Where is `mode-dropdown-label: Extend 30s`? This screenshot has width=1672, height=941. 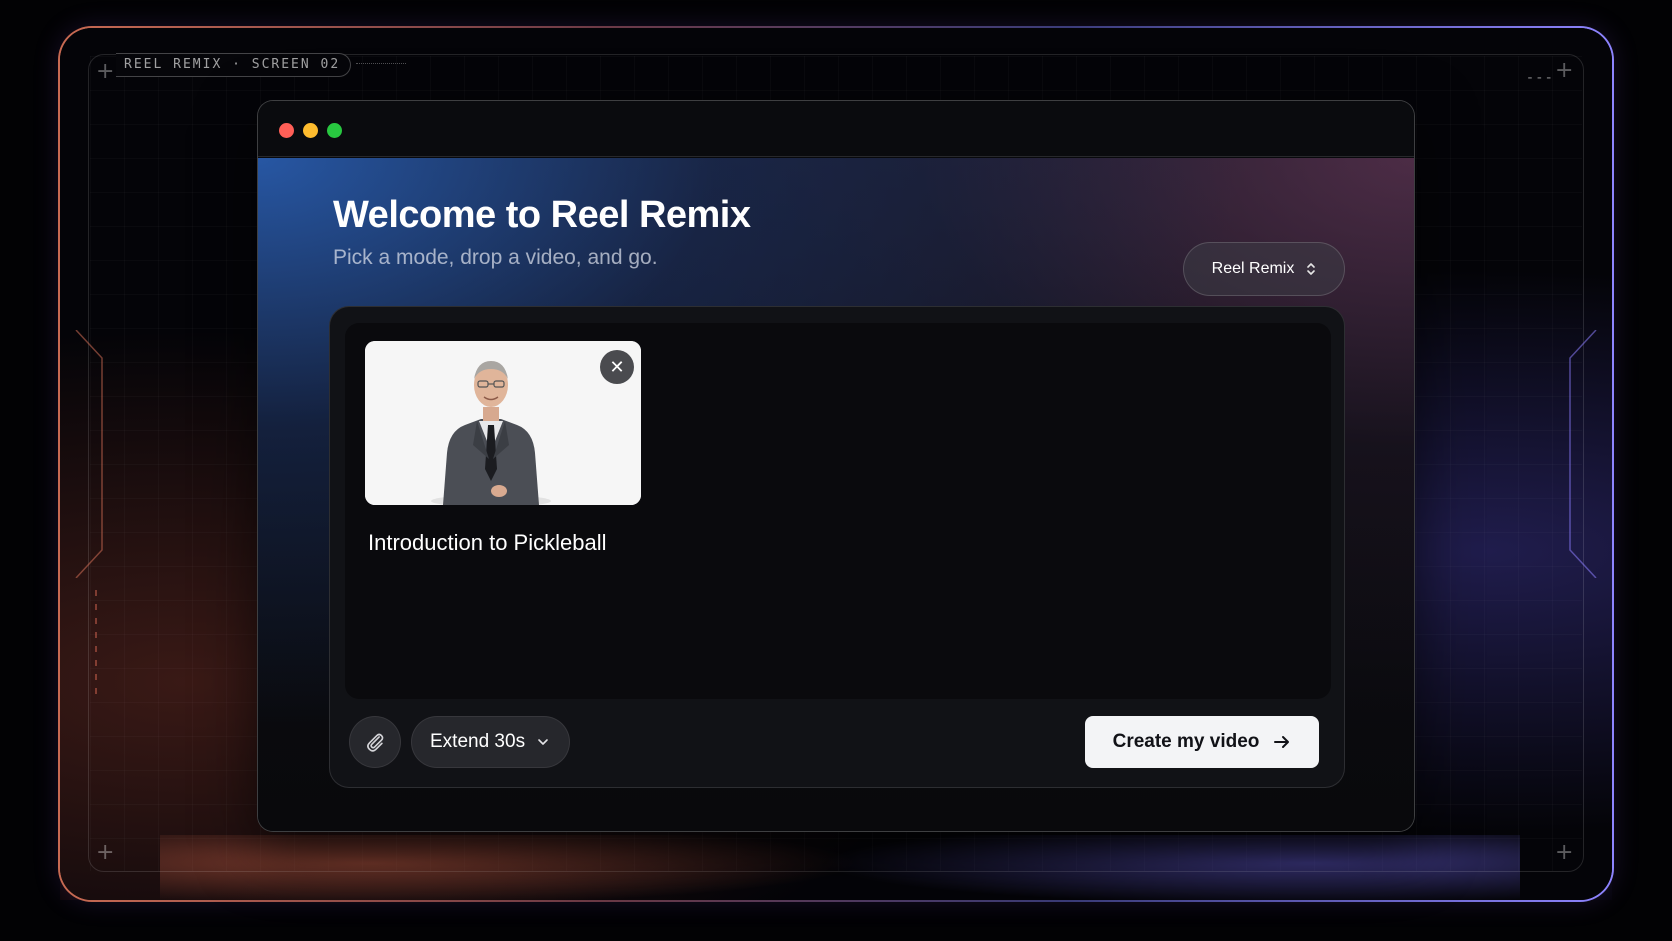
mode-dropdown-label: Extend 30s is located at coordinates (478, 741).